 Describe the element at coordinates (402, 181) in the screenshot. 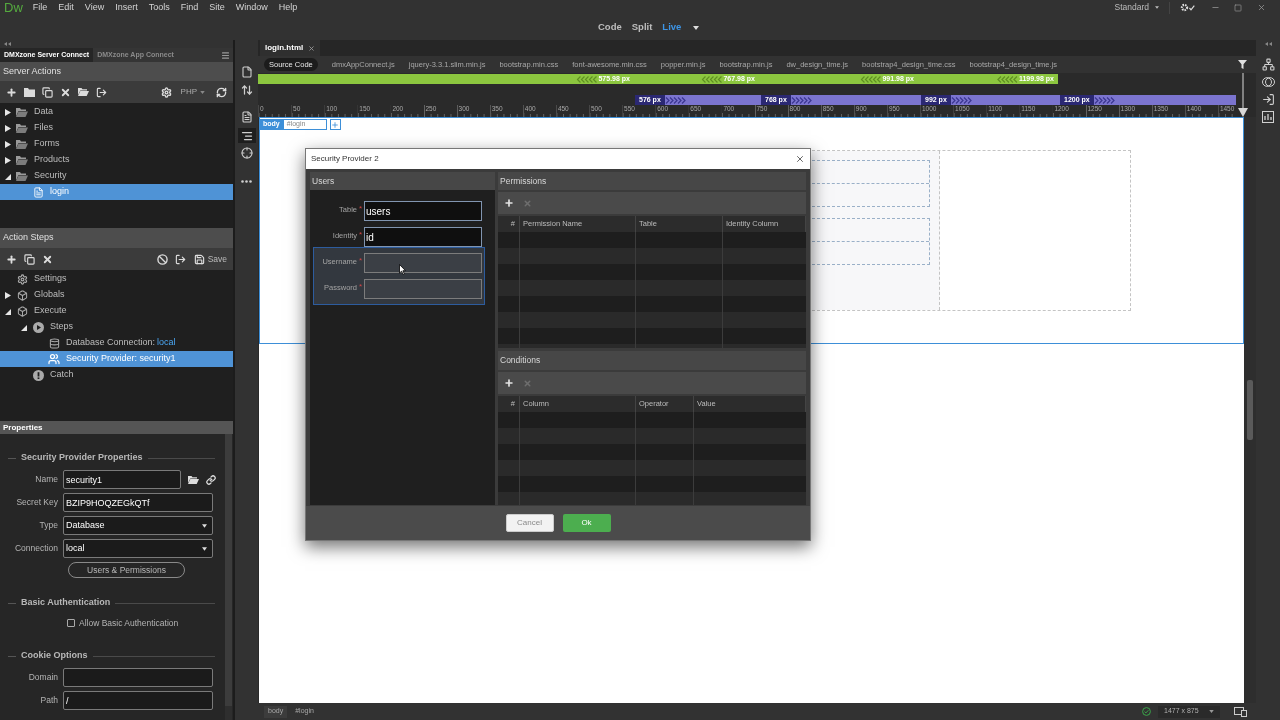

I see `section-header: Users` at that location.